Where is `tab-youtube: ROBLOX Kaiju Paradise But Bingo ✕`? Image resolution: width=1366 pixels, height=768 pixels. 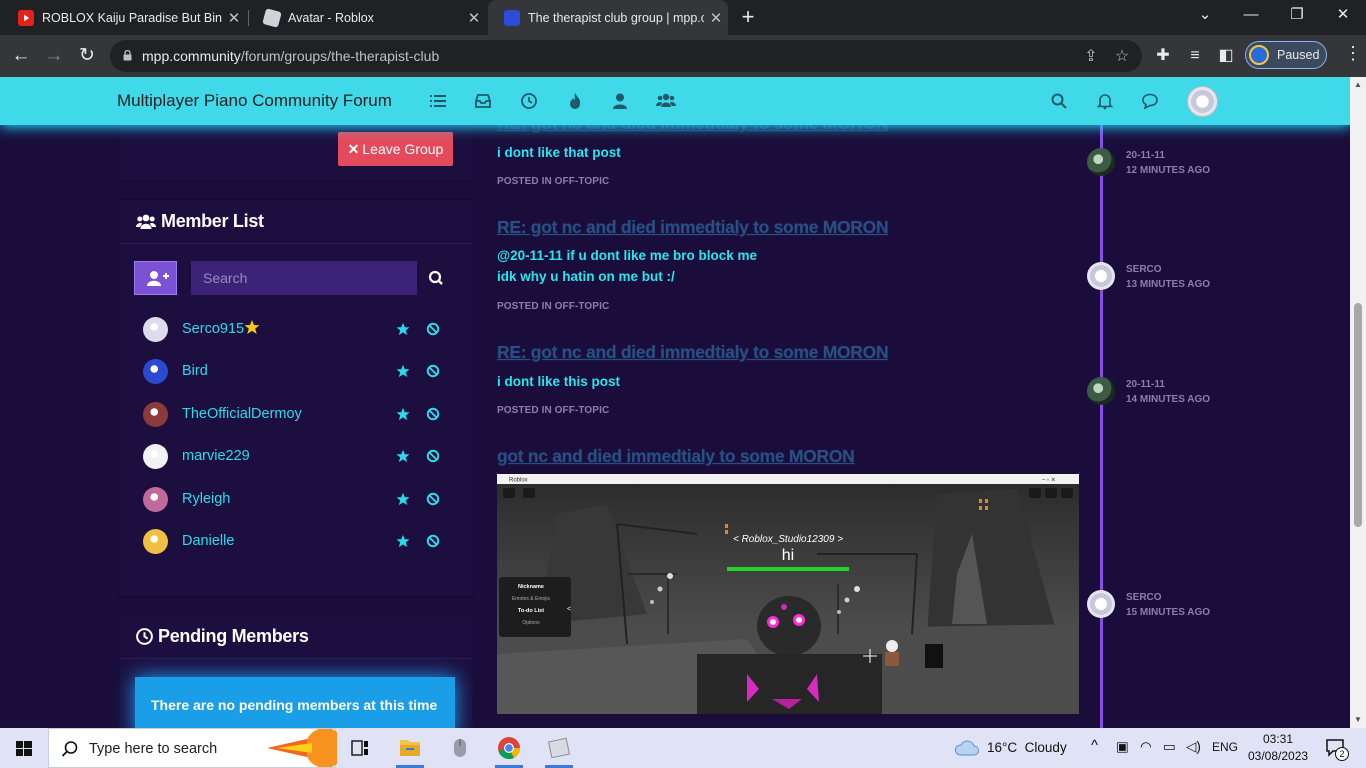
tab-youtube: ROBLOX Kaiju Paradise But Bingo ✕ is located at coordinates (124, 17).